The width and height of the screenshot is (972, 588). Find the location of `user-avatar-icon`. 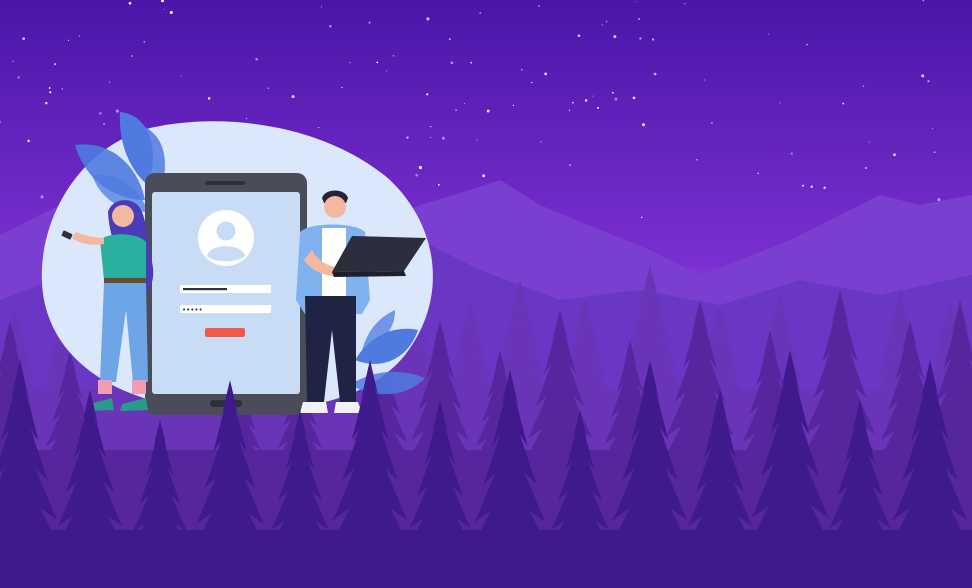

user-avatar-icon is located at coordinates (226, 238).